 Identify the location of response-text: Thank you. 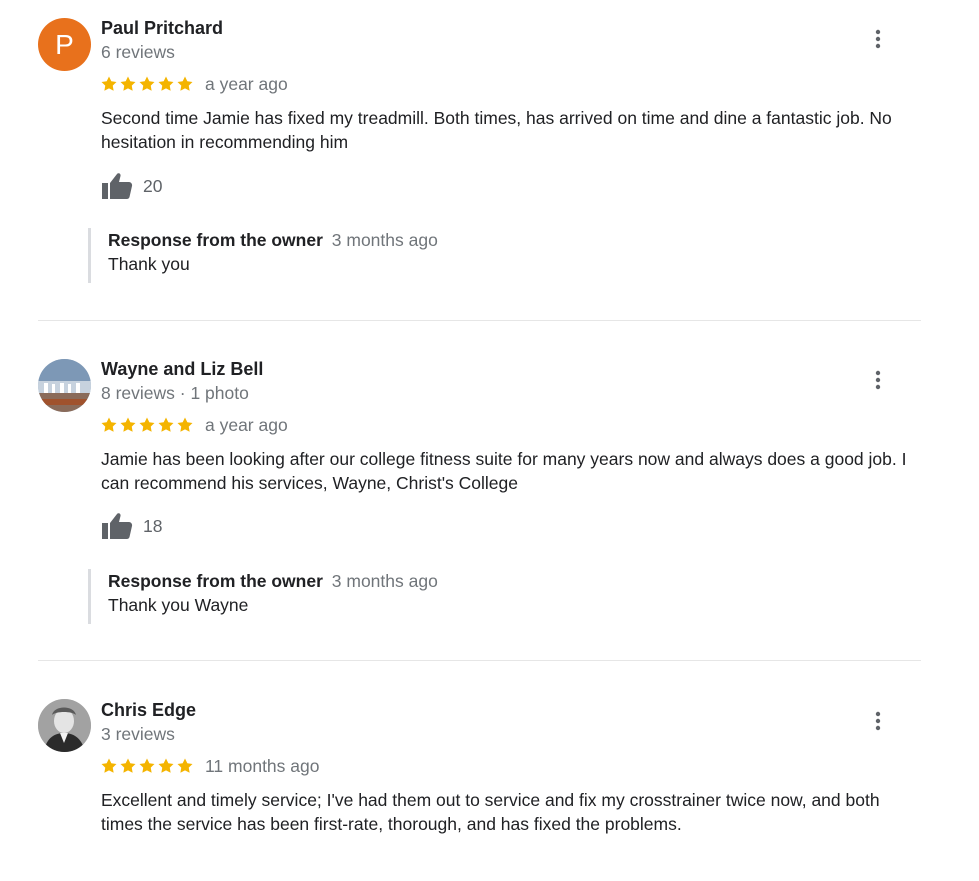
(149, 264).